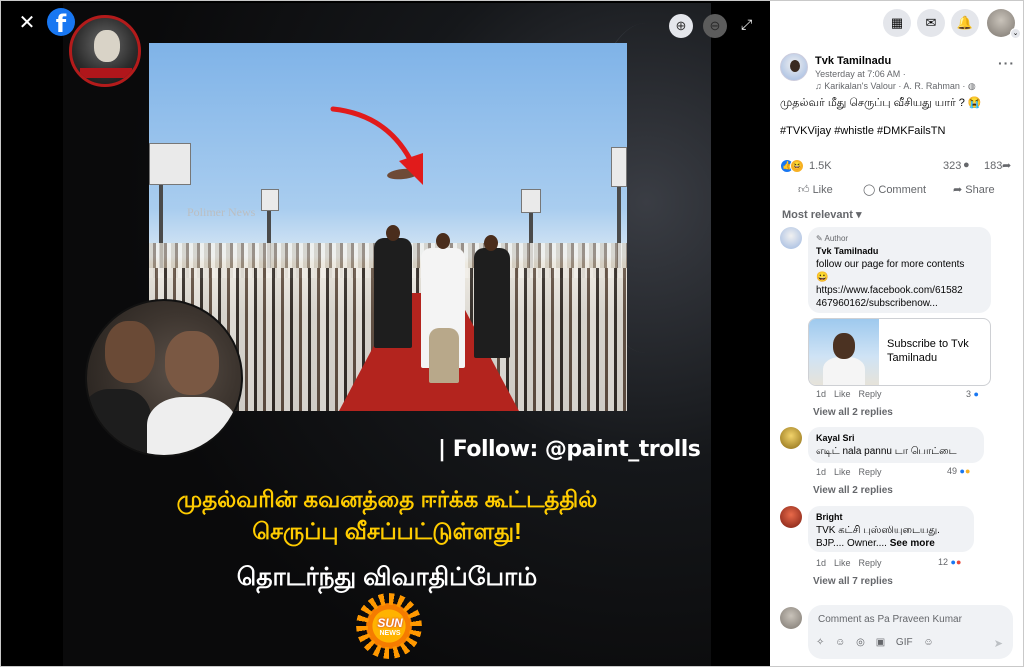 The width and height of the screenshot is (1024, 667). What do you see at coordinates (928, 351) in the screenshot?
I see `link-title: Subscribe to Tvk Tamilnadu` at bounding box center [928, 351].